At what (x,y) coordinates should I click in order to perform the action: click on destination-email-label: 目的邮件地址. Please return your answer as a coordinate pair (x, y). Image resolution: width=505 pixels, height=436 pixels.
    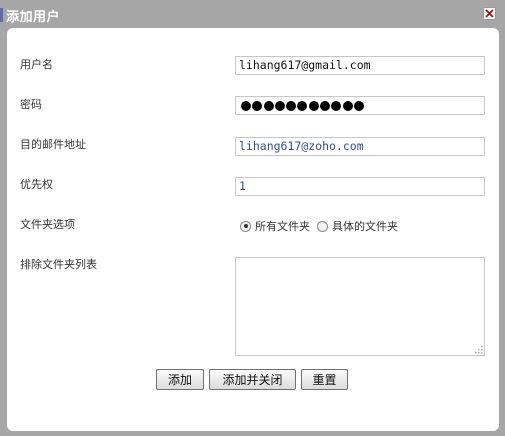
    Looking at the image, I should click on (53, 144).